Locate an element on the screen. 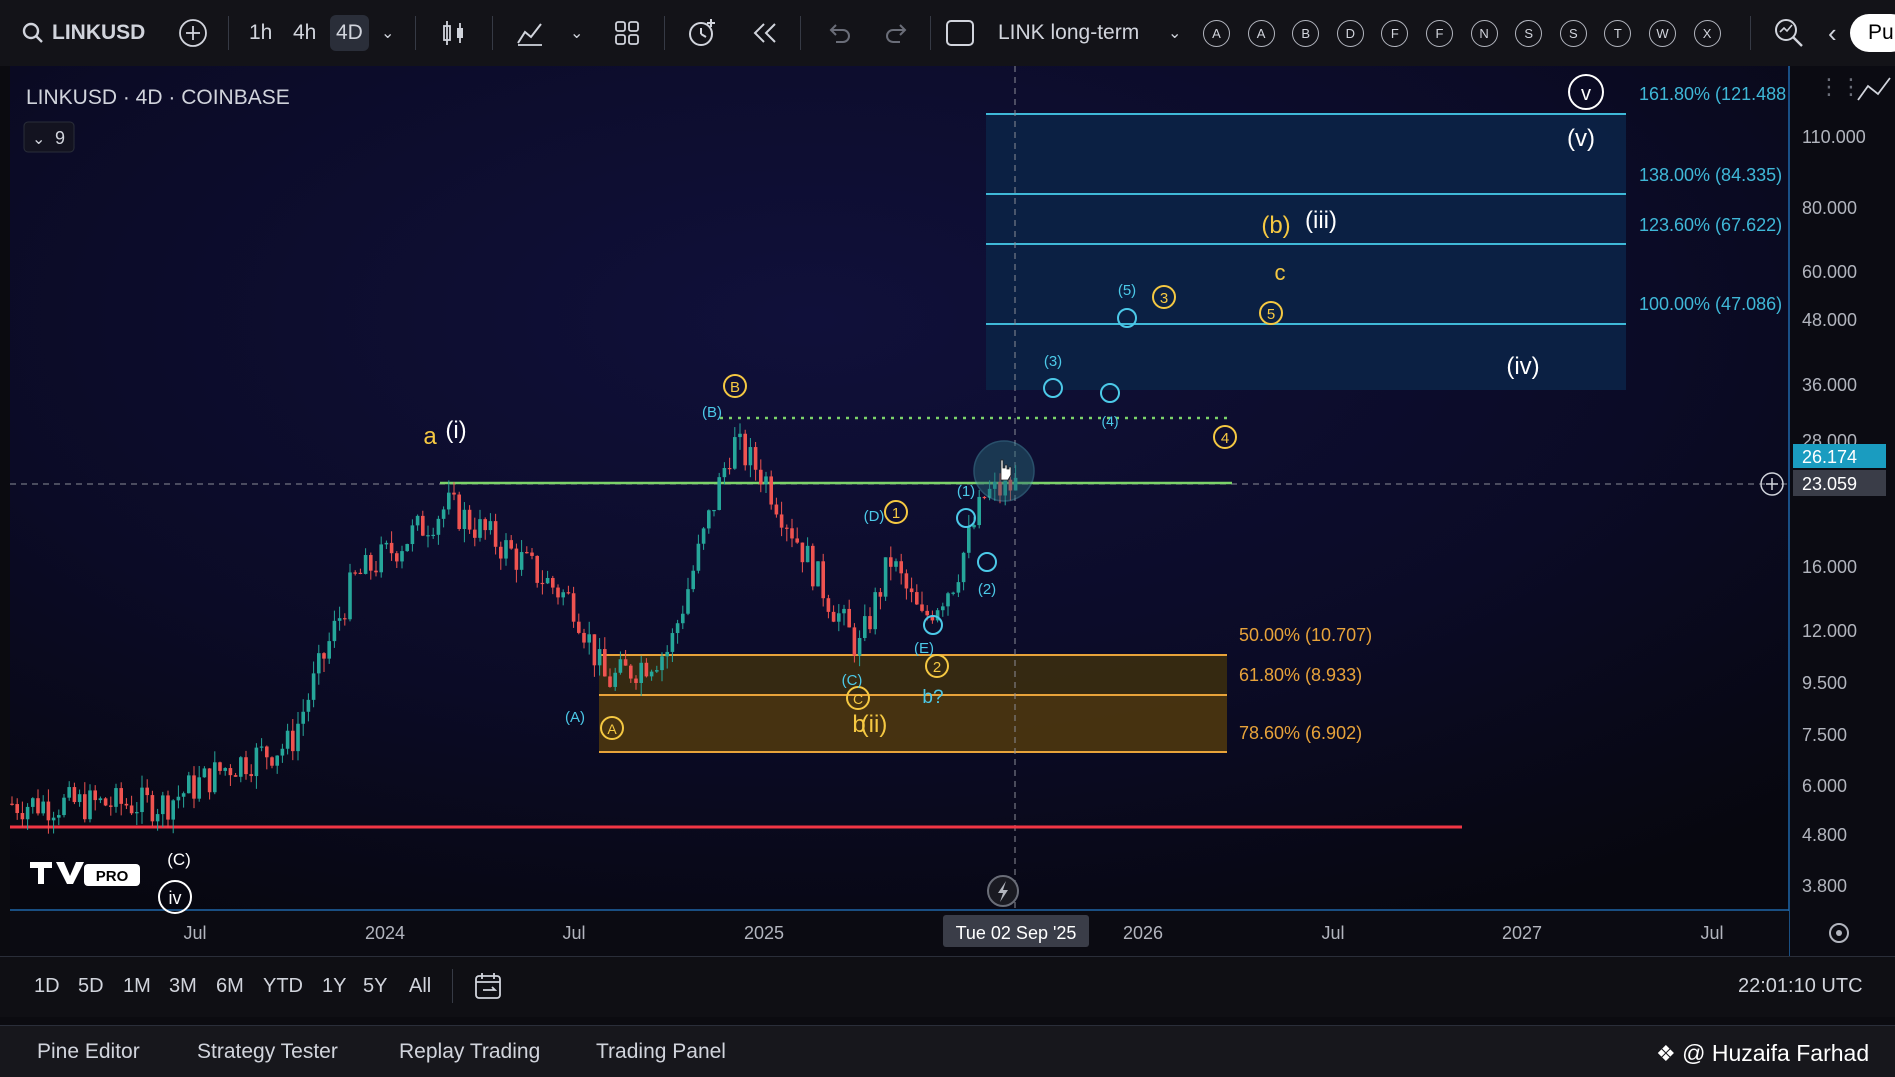  fib-label-100: 100.00% (47.086) is located at coordinates (1710, 304).